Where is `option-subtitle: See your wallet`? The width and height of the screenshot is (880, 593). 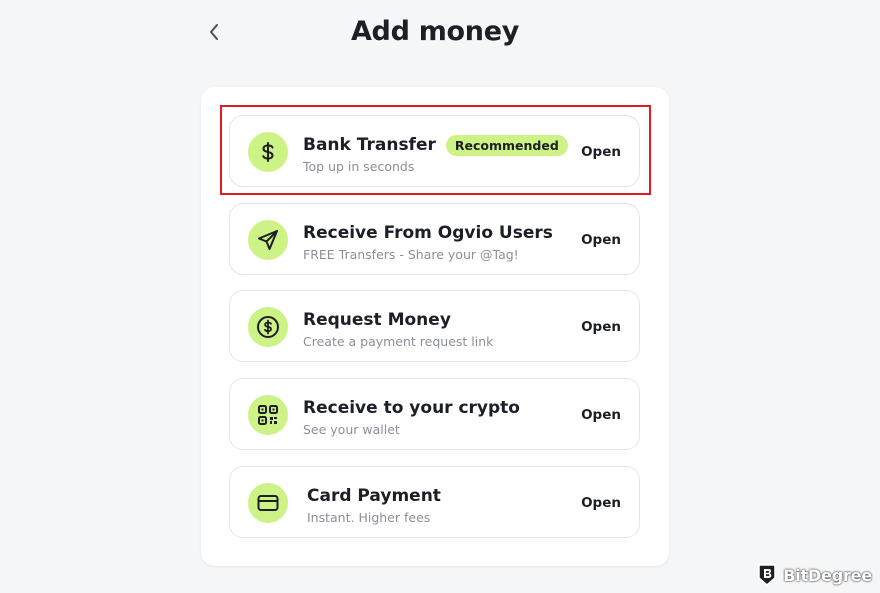 option-subtitle: See your wallet is located at coordinates (351, 429).